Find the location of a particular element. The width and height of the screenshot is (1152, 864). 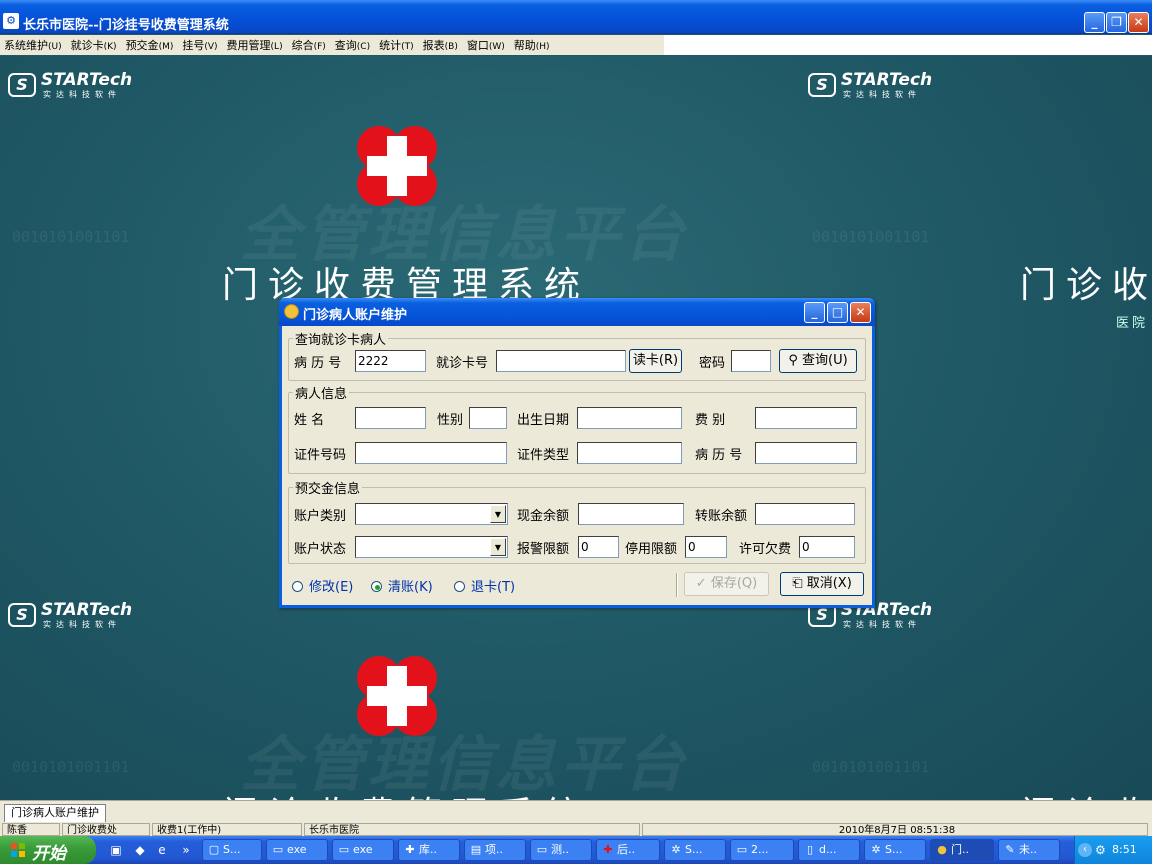

stop-limit-label: 停用限额 is located at coordinates (651, 549).